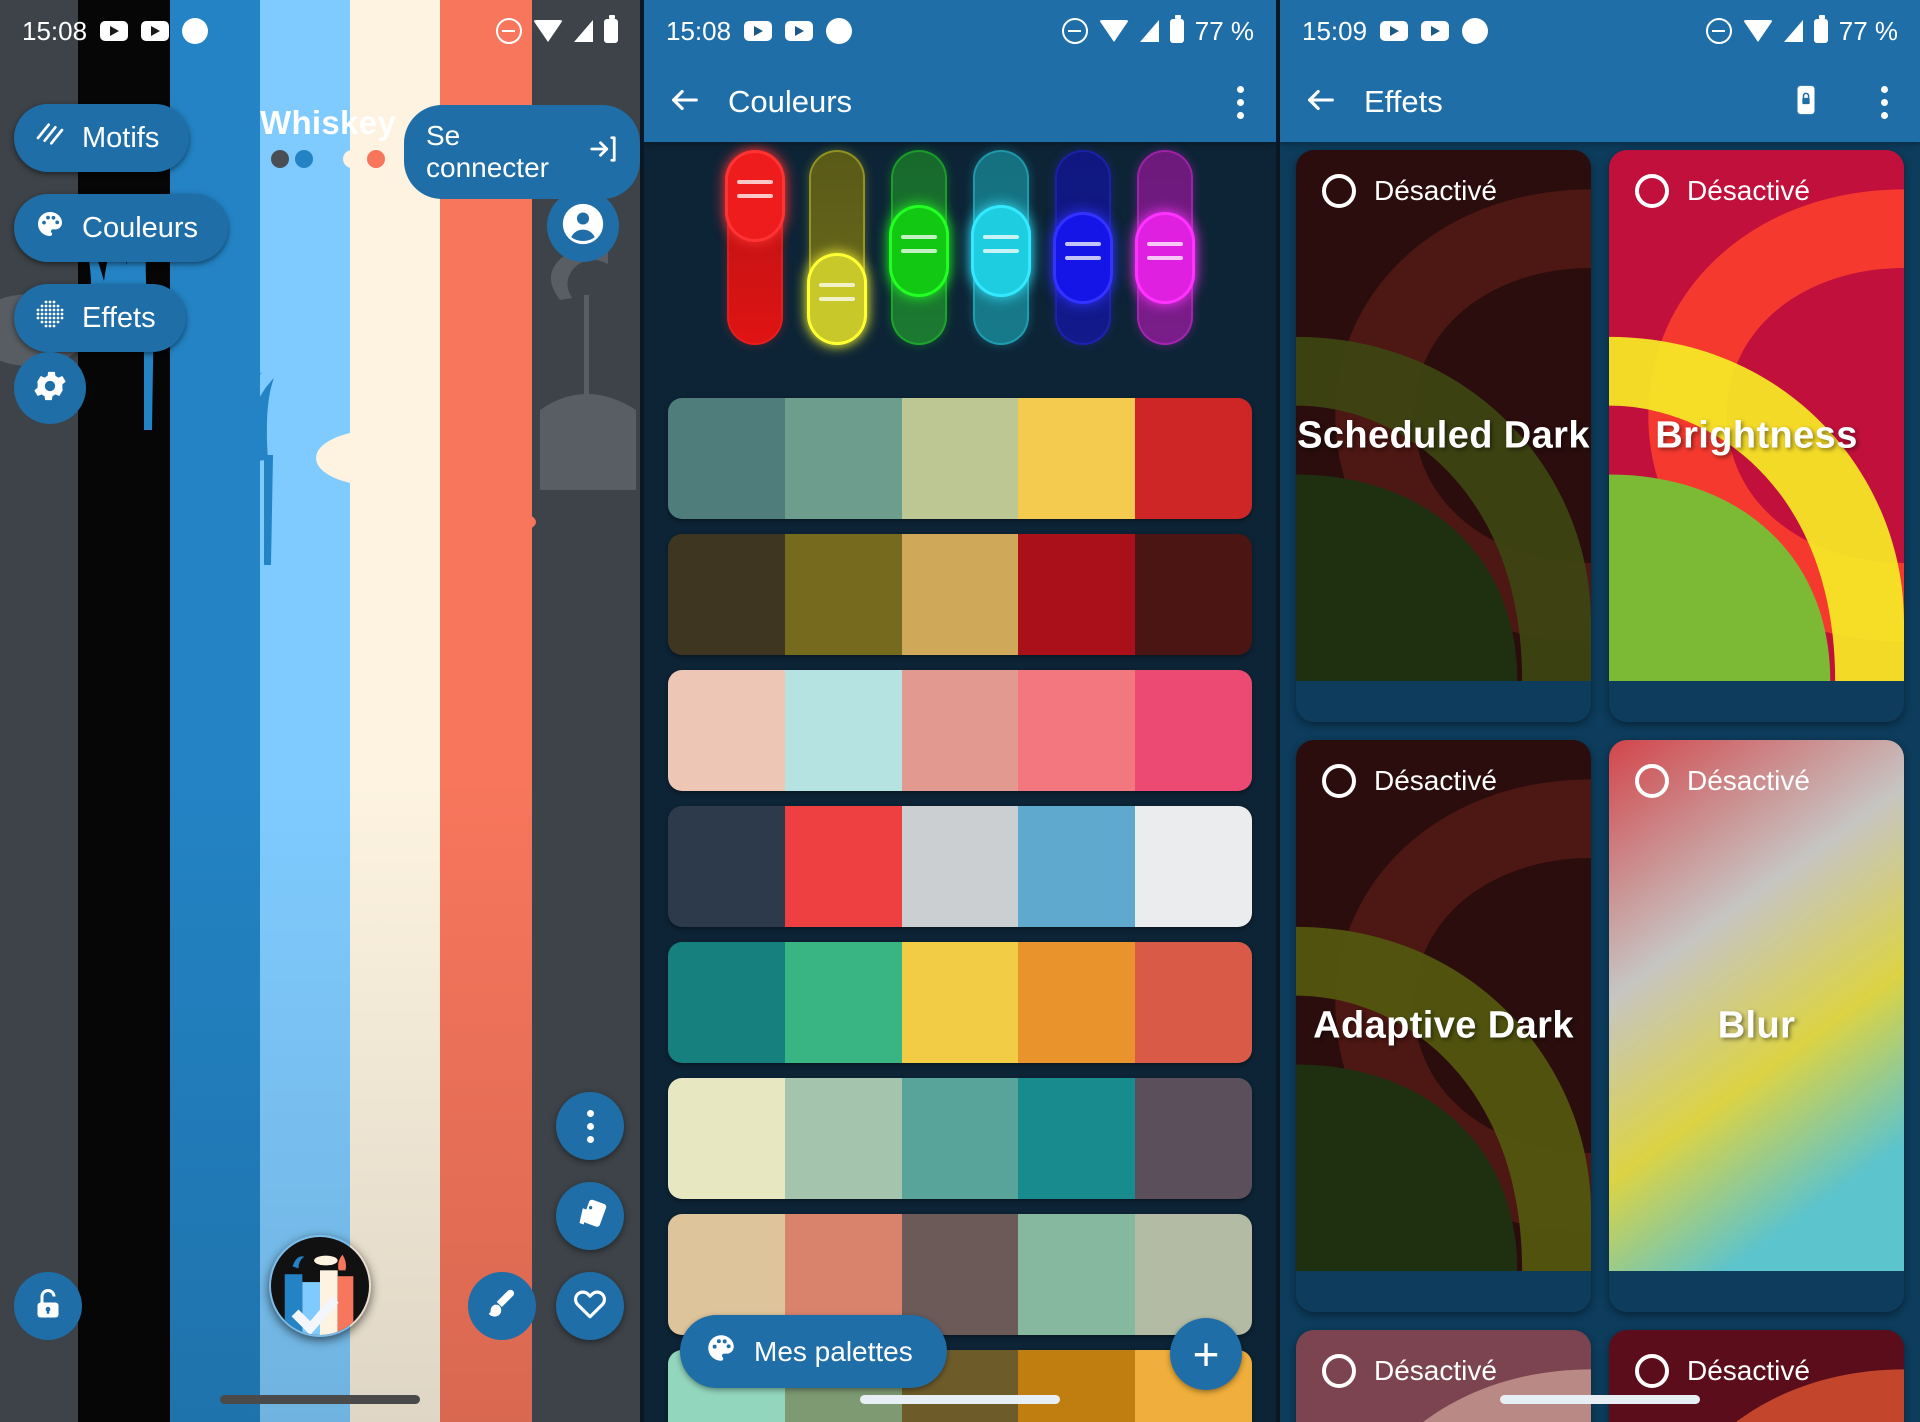 This screenshot has height=1422, width=1920. I want to click on chip-couleurs: Couleurs, so click(121, 228).